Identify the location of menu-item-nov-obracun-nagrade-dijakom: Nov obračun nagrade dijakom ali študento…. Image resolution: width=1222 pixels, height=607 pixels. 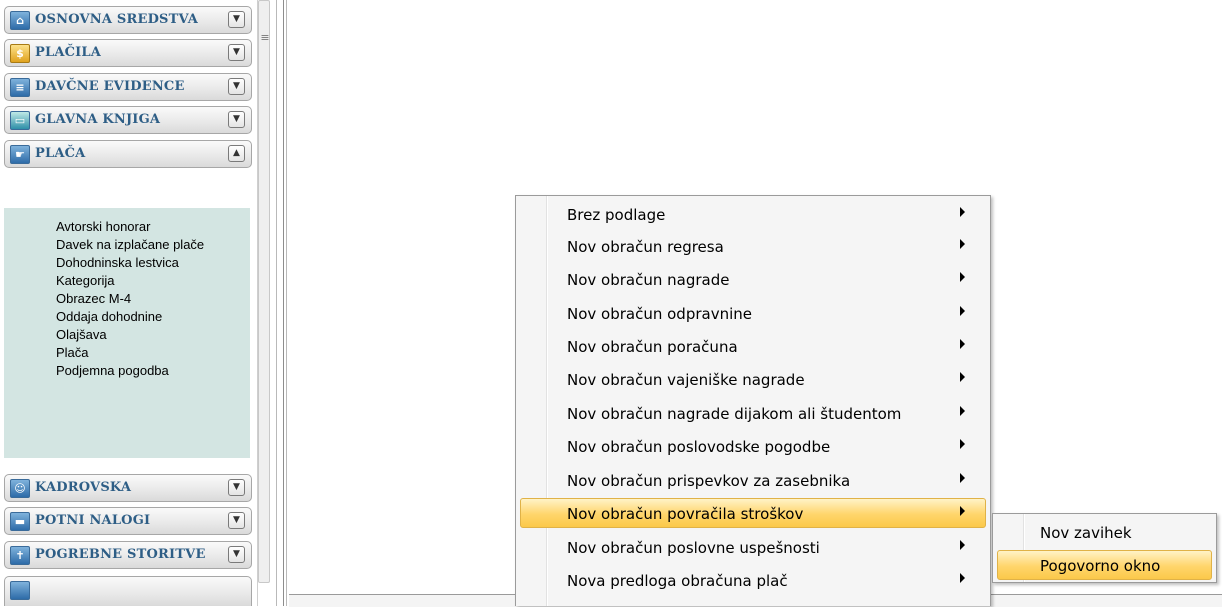
(753, 413).